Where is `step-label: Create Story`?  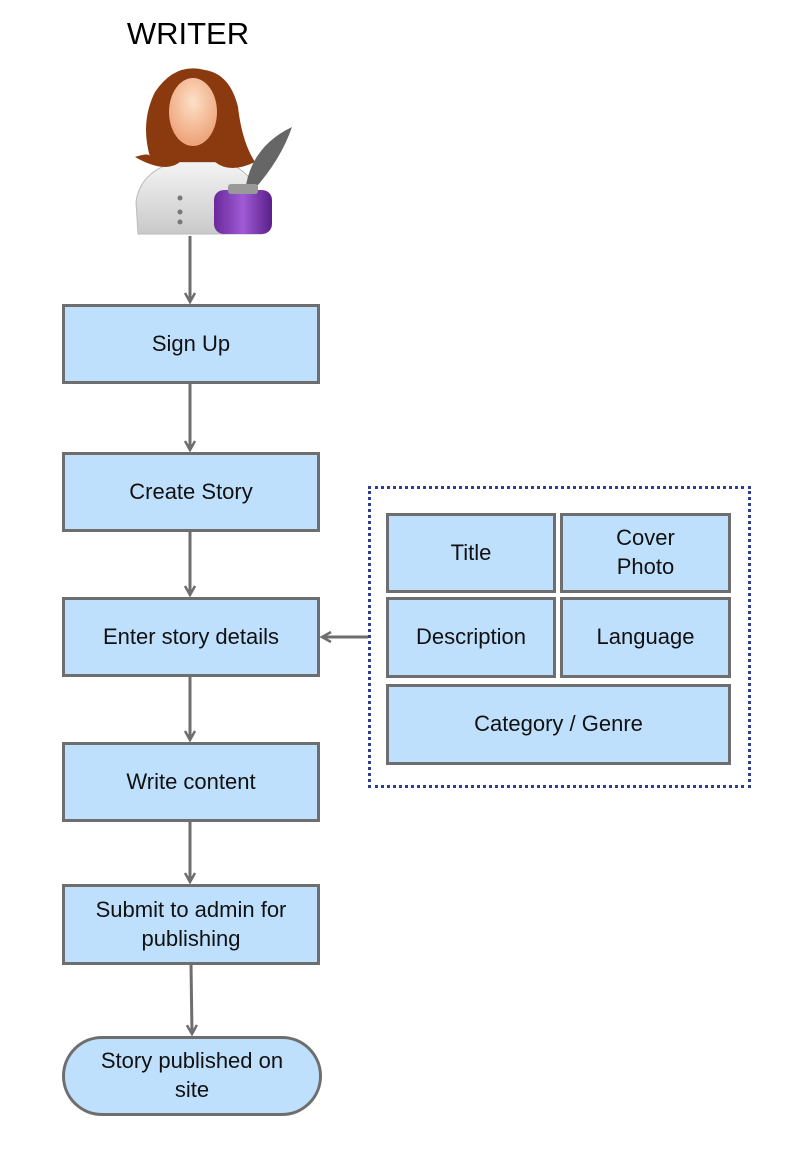
step-label: Create Story is located at coordinates (191, 491).